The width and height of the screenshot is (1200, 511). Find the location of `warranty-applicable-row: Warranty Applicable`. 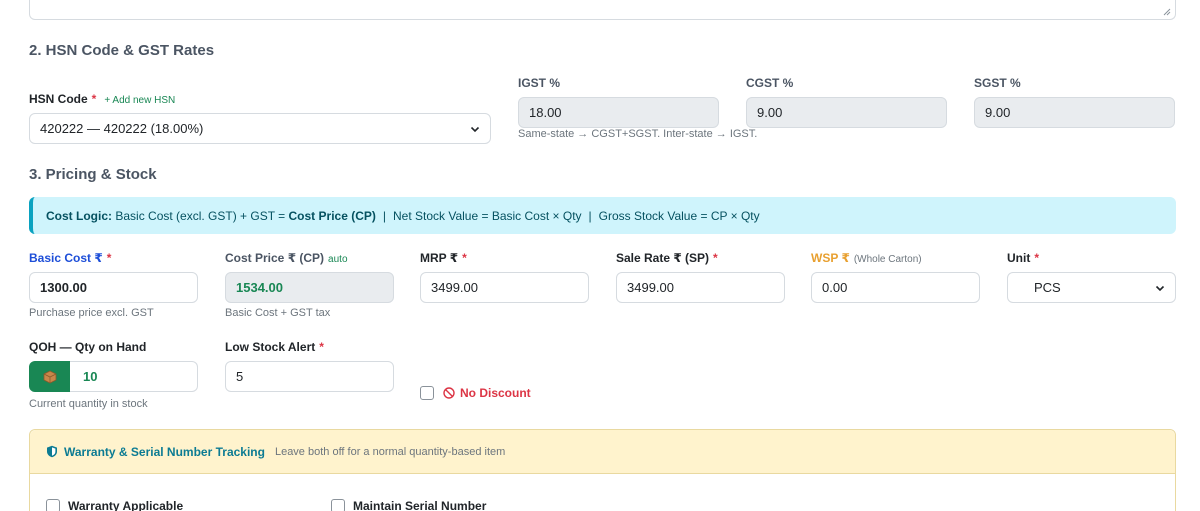

warranty-applicable-row: Warranty Applicable is located at coordinates (114, 505).